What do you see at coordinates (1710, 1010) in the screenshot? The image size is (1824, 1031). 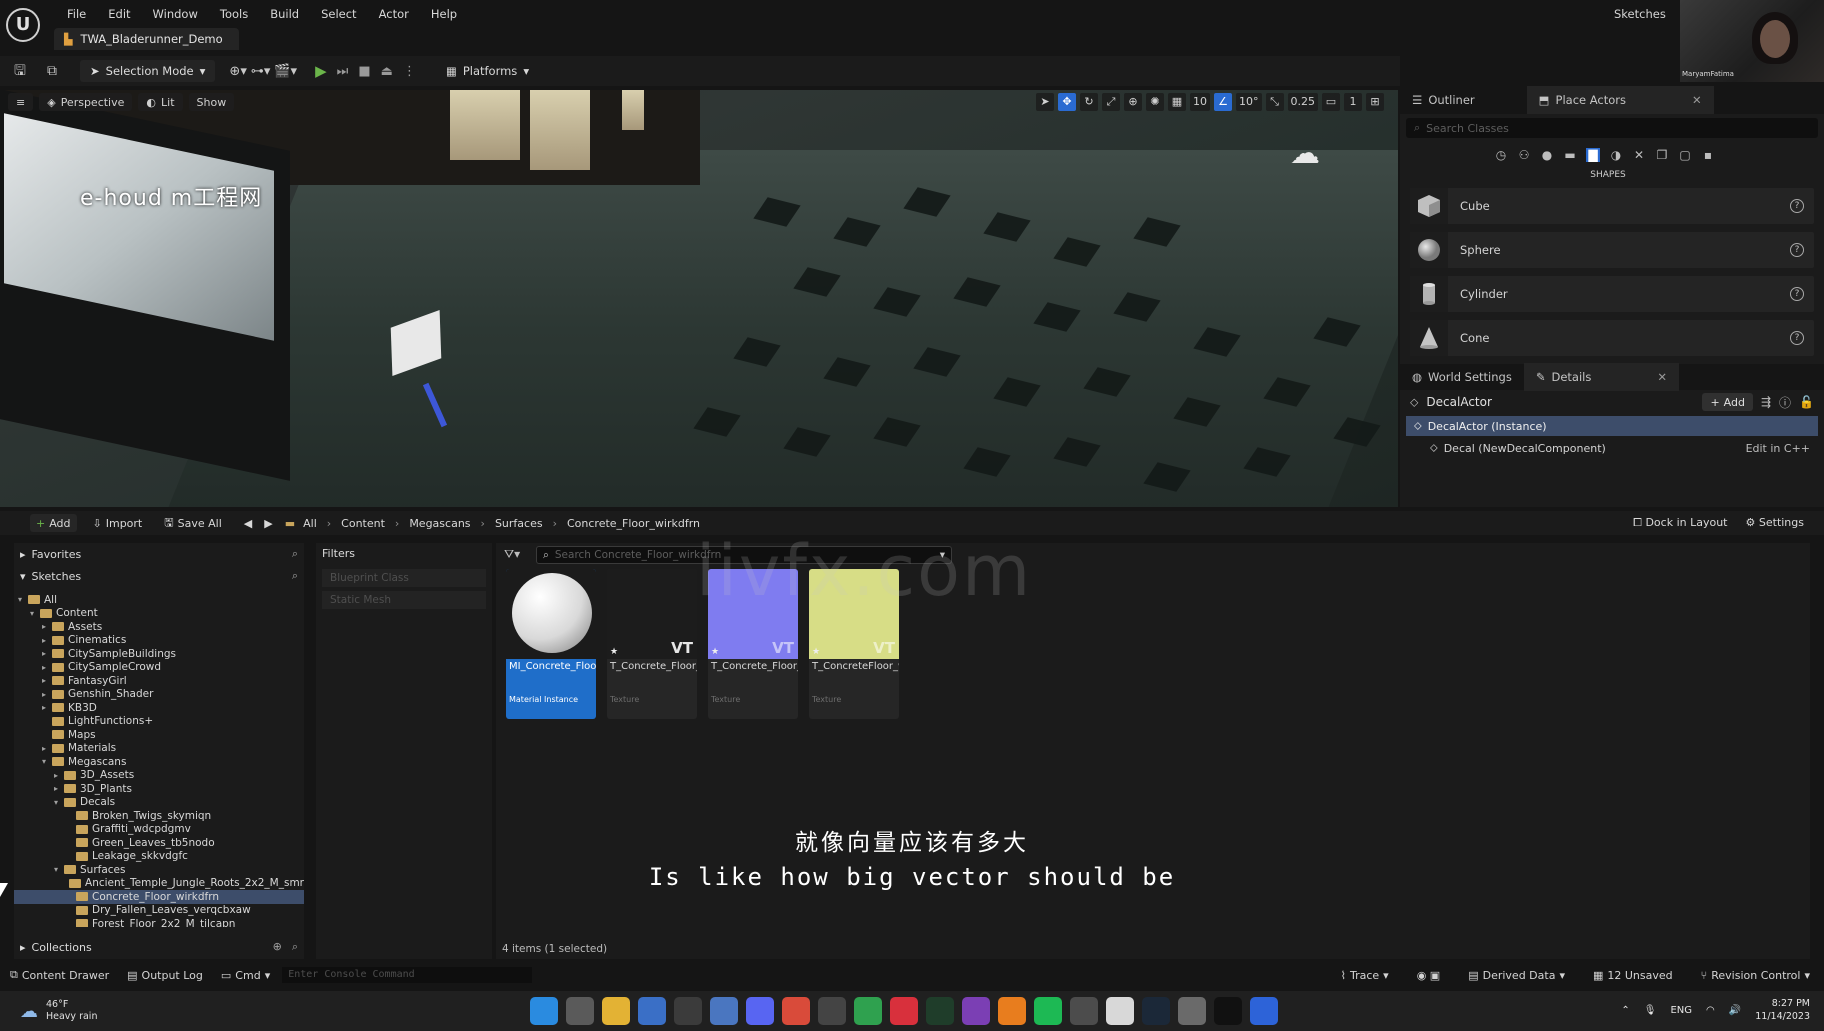 I see `wifi-icon: ◠` at bounding box center [1710, 1010].